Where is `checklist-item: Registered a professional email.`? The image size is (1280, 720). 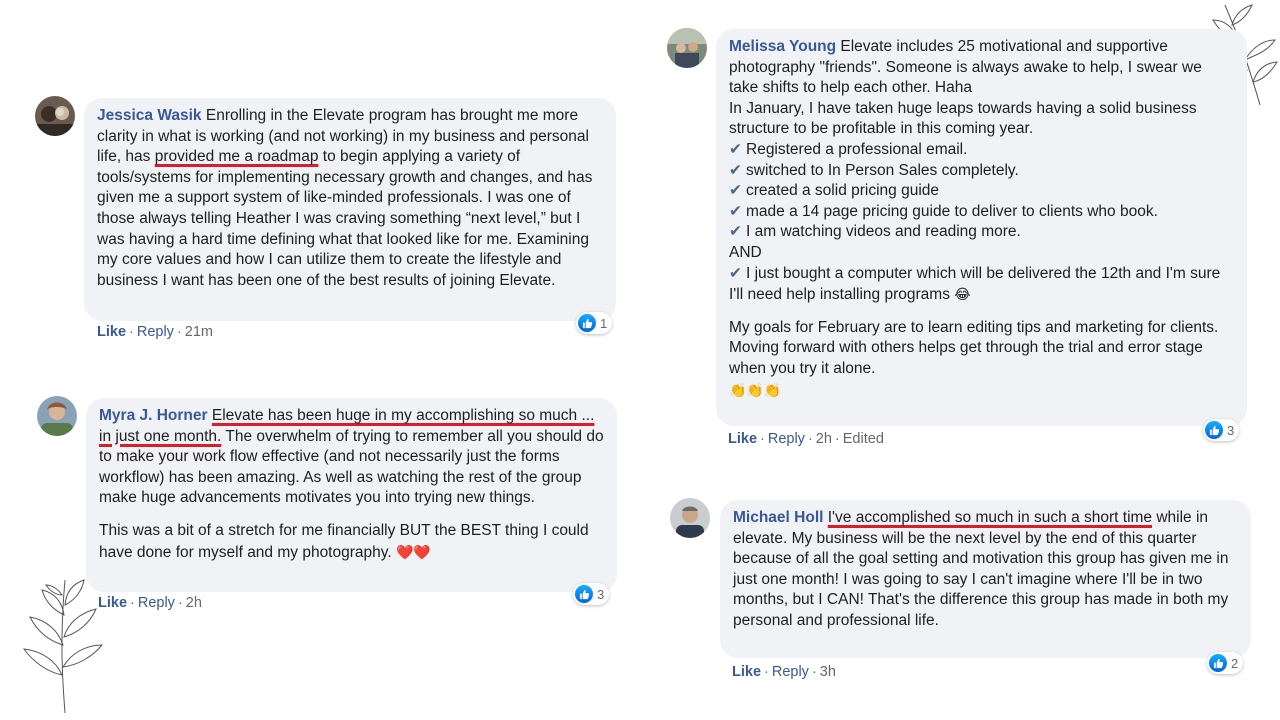 checklist-item: Registered a professional email. is located at coordinates (857, 149).